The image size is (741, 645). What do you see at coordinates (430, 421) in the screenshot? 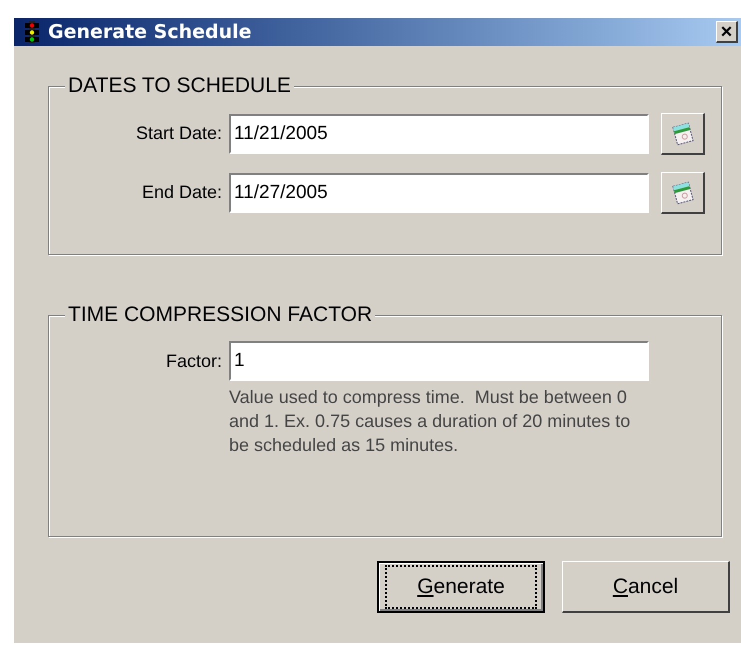
I see `hint-text: Value used to compress time. Must be between 0 and 1. Ex. 0.75 causes a duration of 20 minutes to be scheduled as 15 minutes.` at bounding box center [430, 421].